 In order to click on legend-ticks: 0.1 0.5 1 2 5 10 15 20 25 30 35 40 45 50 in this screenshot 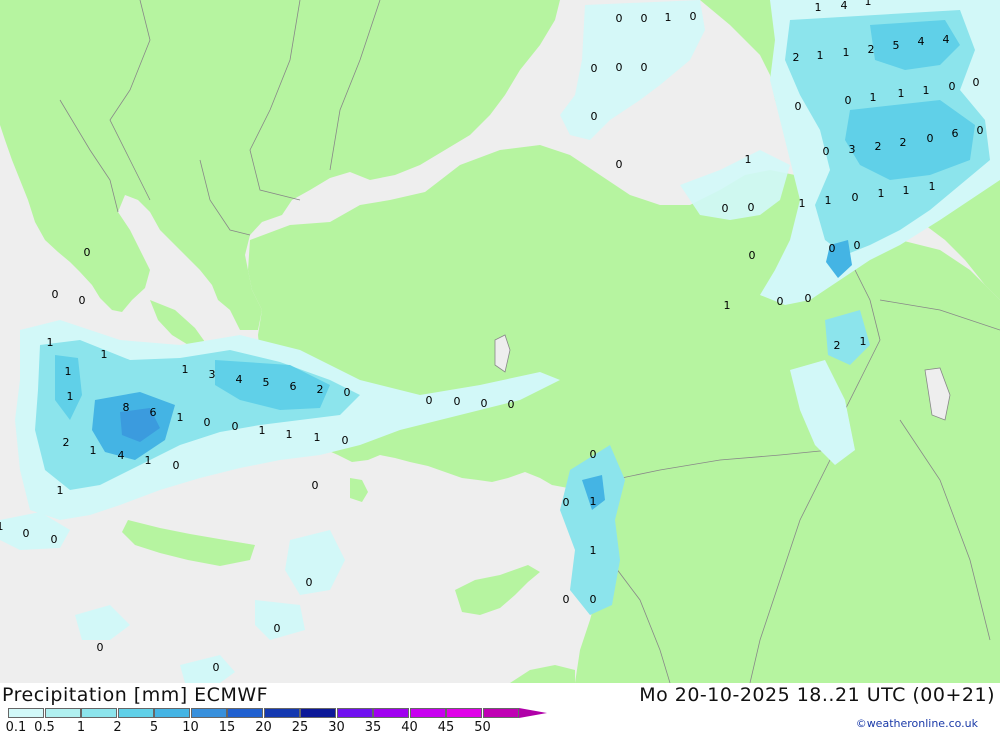, I will do `click(280, 727)`.